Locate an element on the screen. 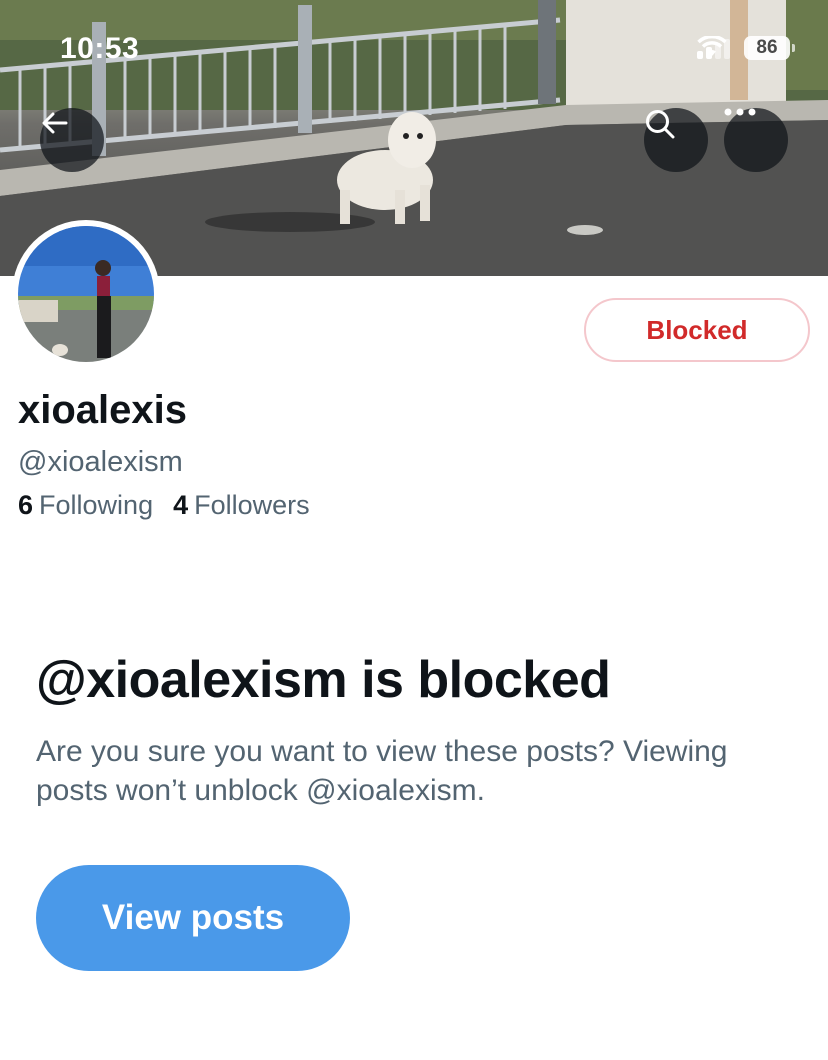 The height and width of the screenshot is (1060, 828). display-name: xioalexis is located at coordinates (103, 410).